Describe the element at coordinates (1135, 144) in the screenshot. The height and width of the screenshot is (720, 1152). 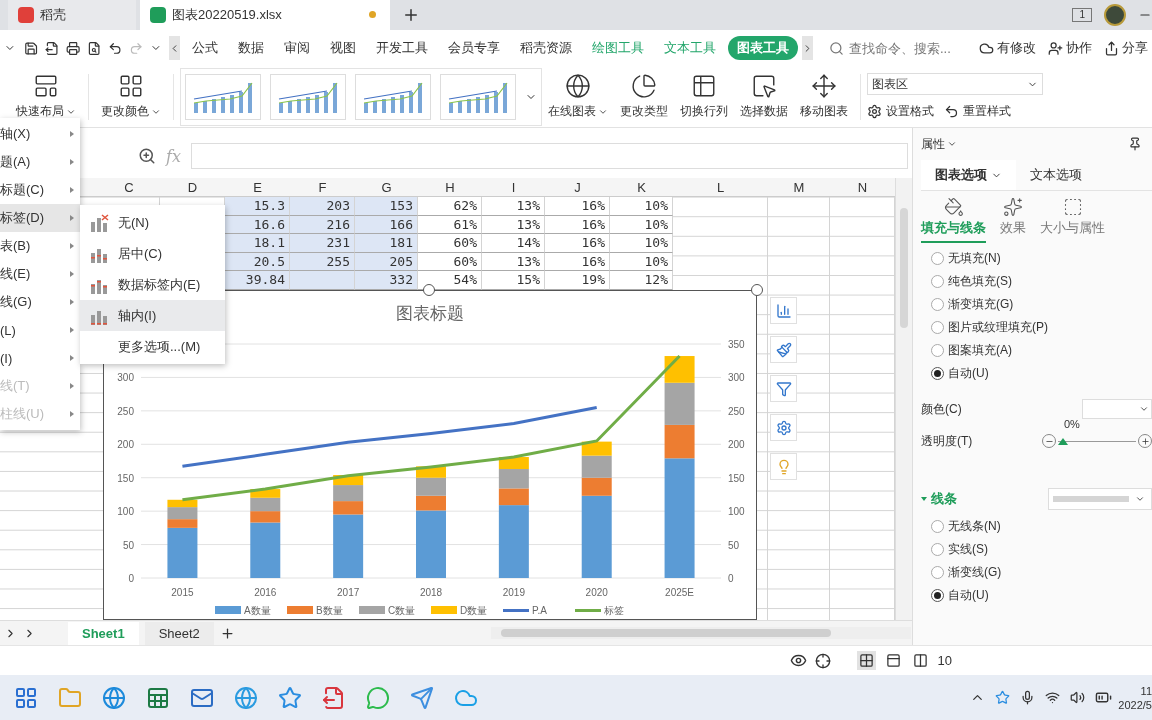
I see `pin-icon` at that location.